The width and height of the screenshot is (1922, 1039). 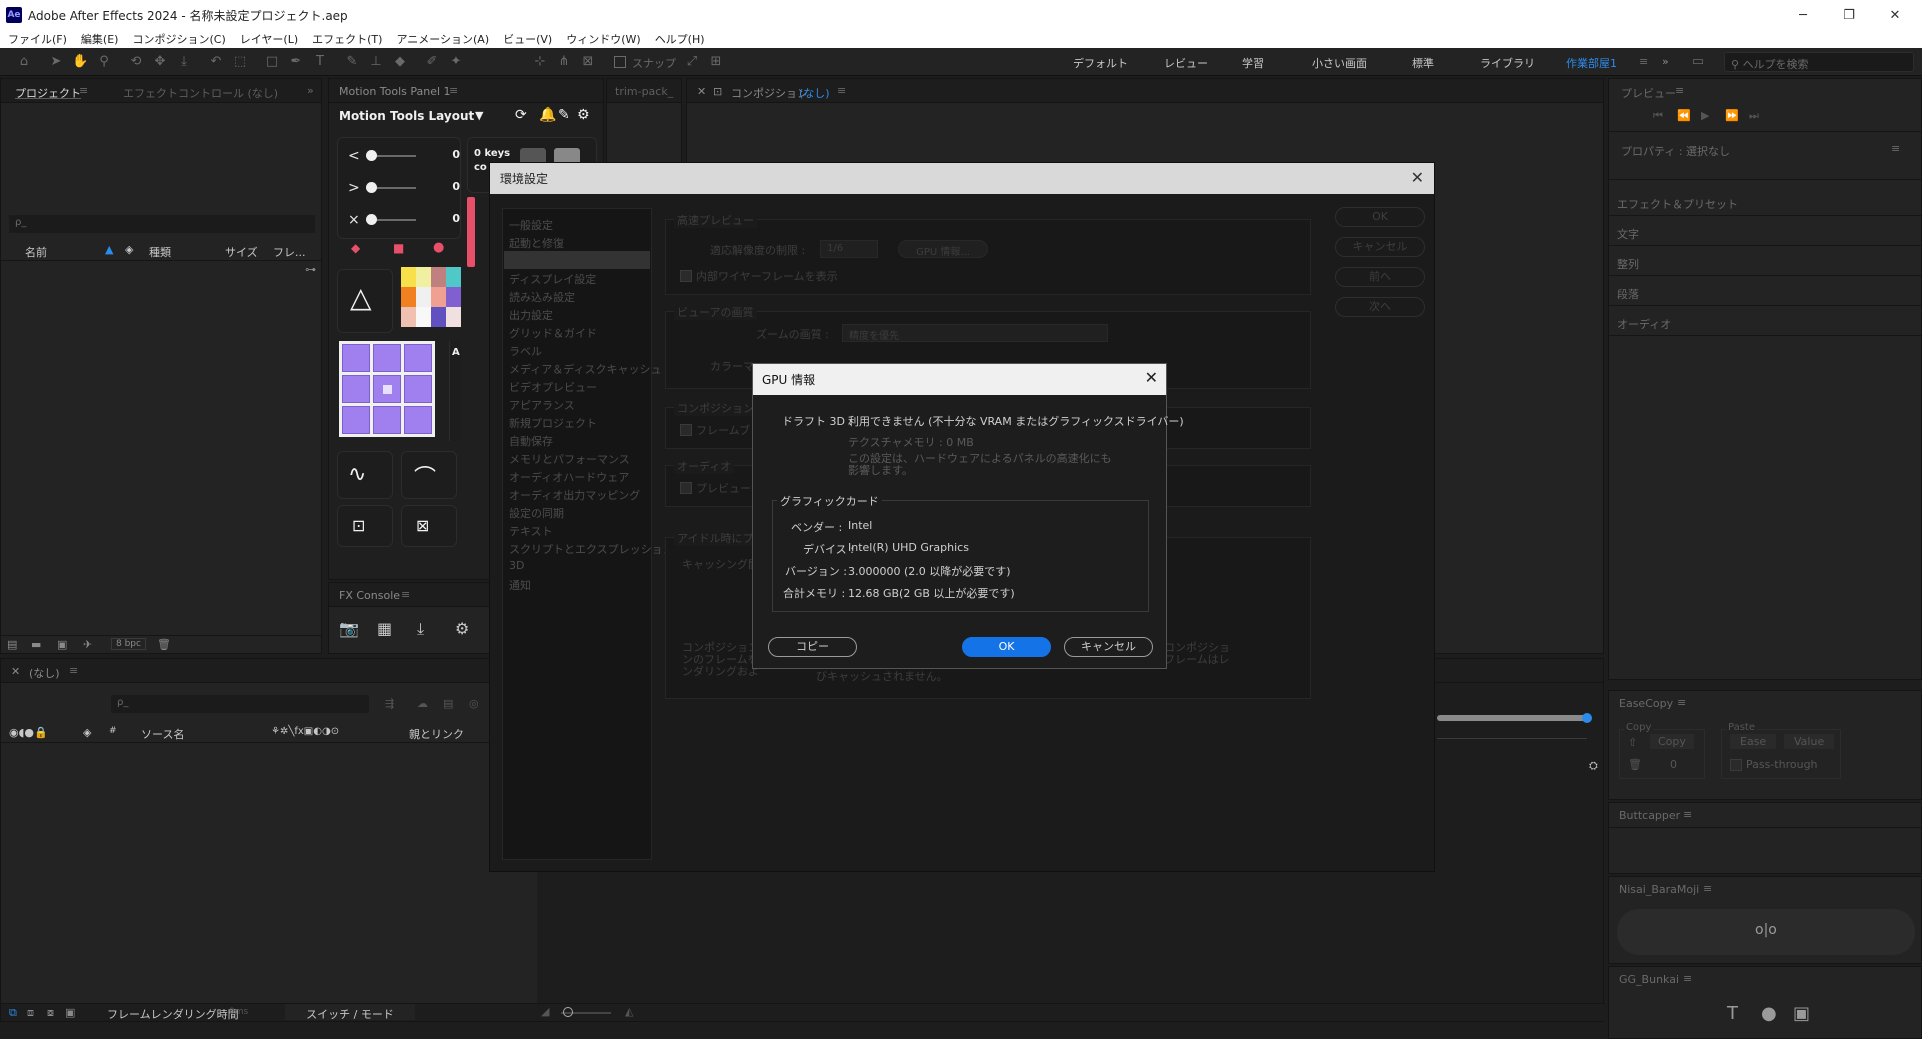 What do you see at coordinates (1754, 116) in the screenshot?
I see `last-frame-icon: ⏭` at bounding box center [1754, 116].